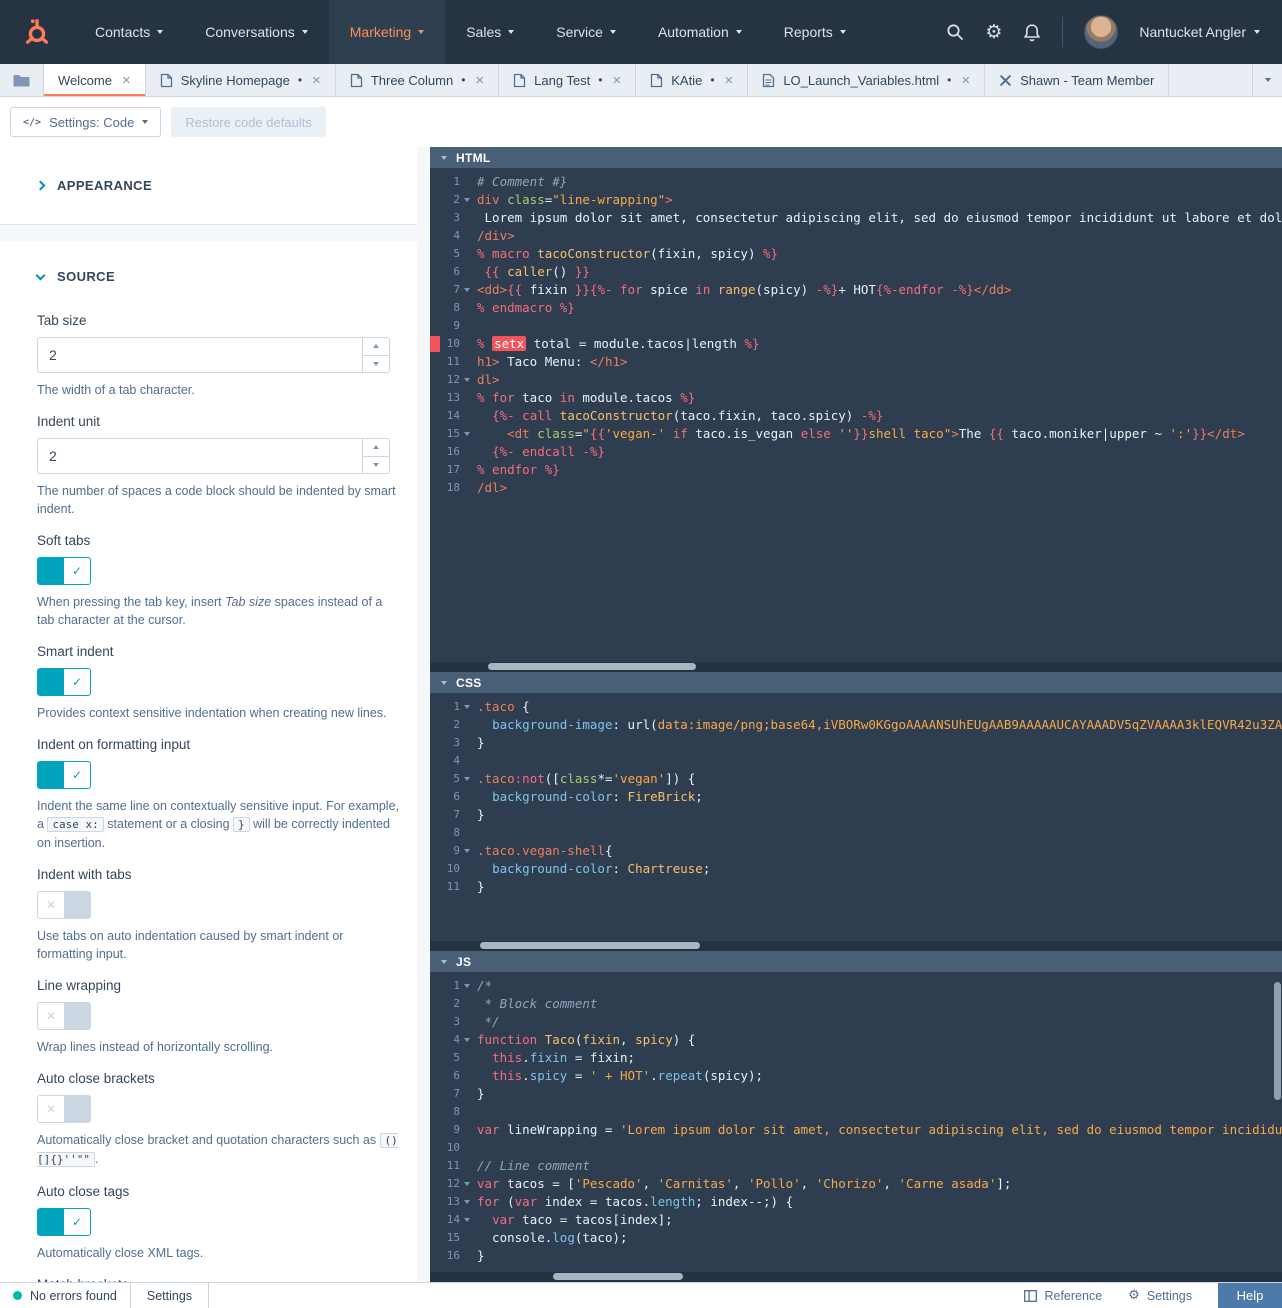 This screenshot has width=1282, height=1308. What do you see at coordinates (75, 824) in the screenshot?
I see `inline-code: case x:` at bounding box center [75, 824].